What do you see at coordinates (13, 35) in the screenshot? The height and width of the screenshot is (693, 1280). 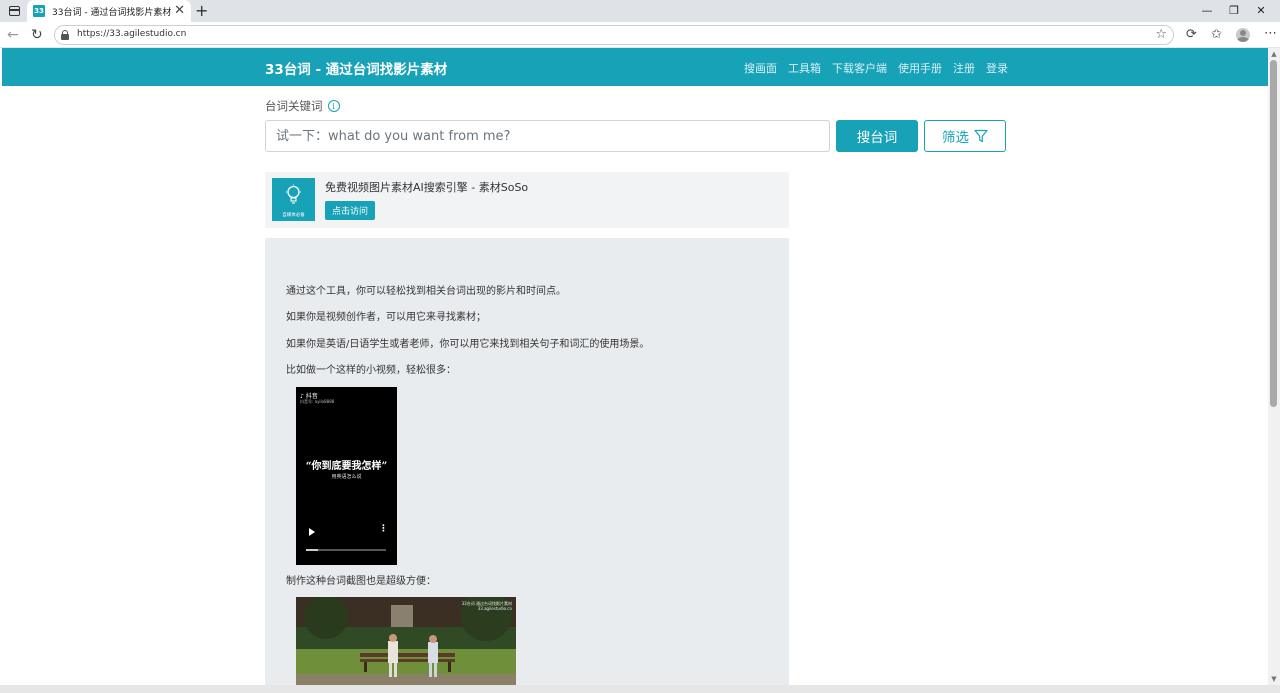 I see `back-arrow-icon: ←` at bounding box center [13, 35].